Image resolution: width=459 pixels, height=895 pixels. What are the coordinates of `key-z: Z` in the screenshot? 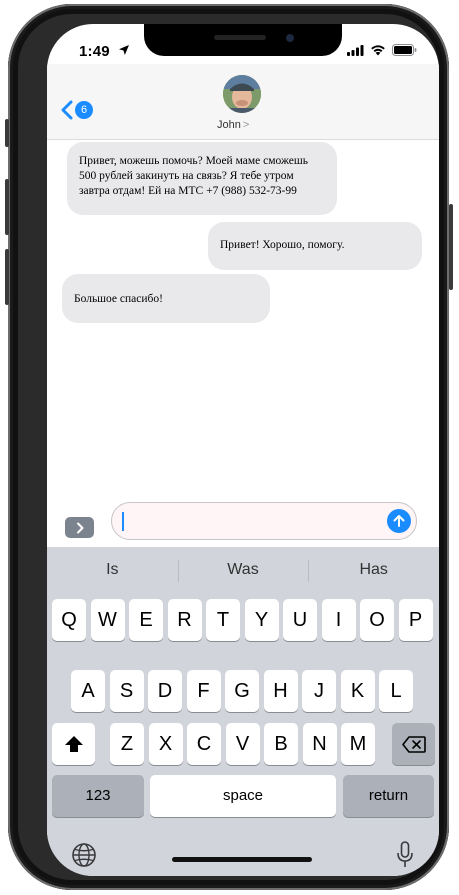 It's located at (127, 744).